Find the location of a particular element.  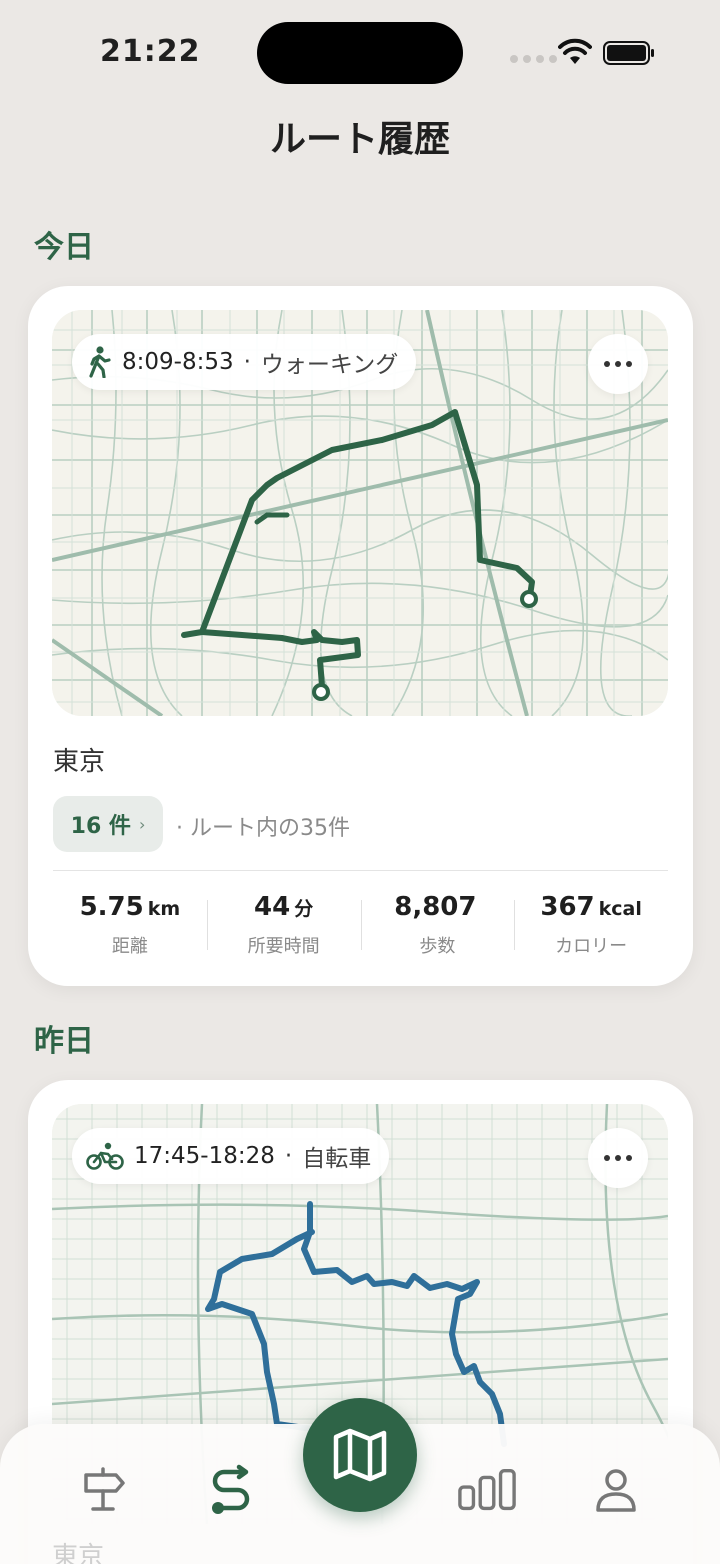

map-button is located at coordinates (360, 1455).